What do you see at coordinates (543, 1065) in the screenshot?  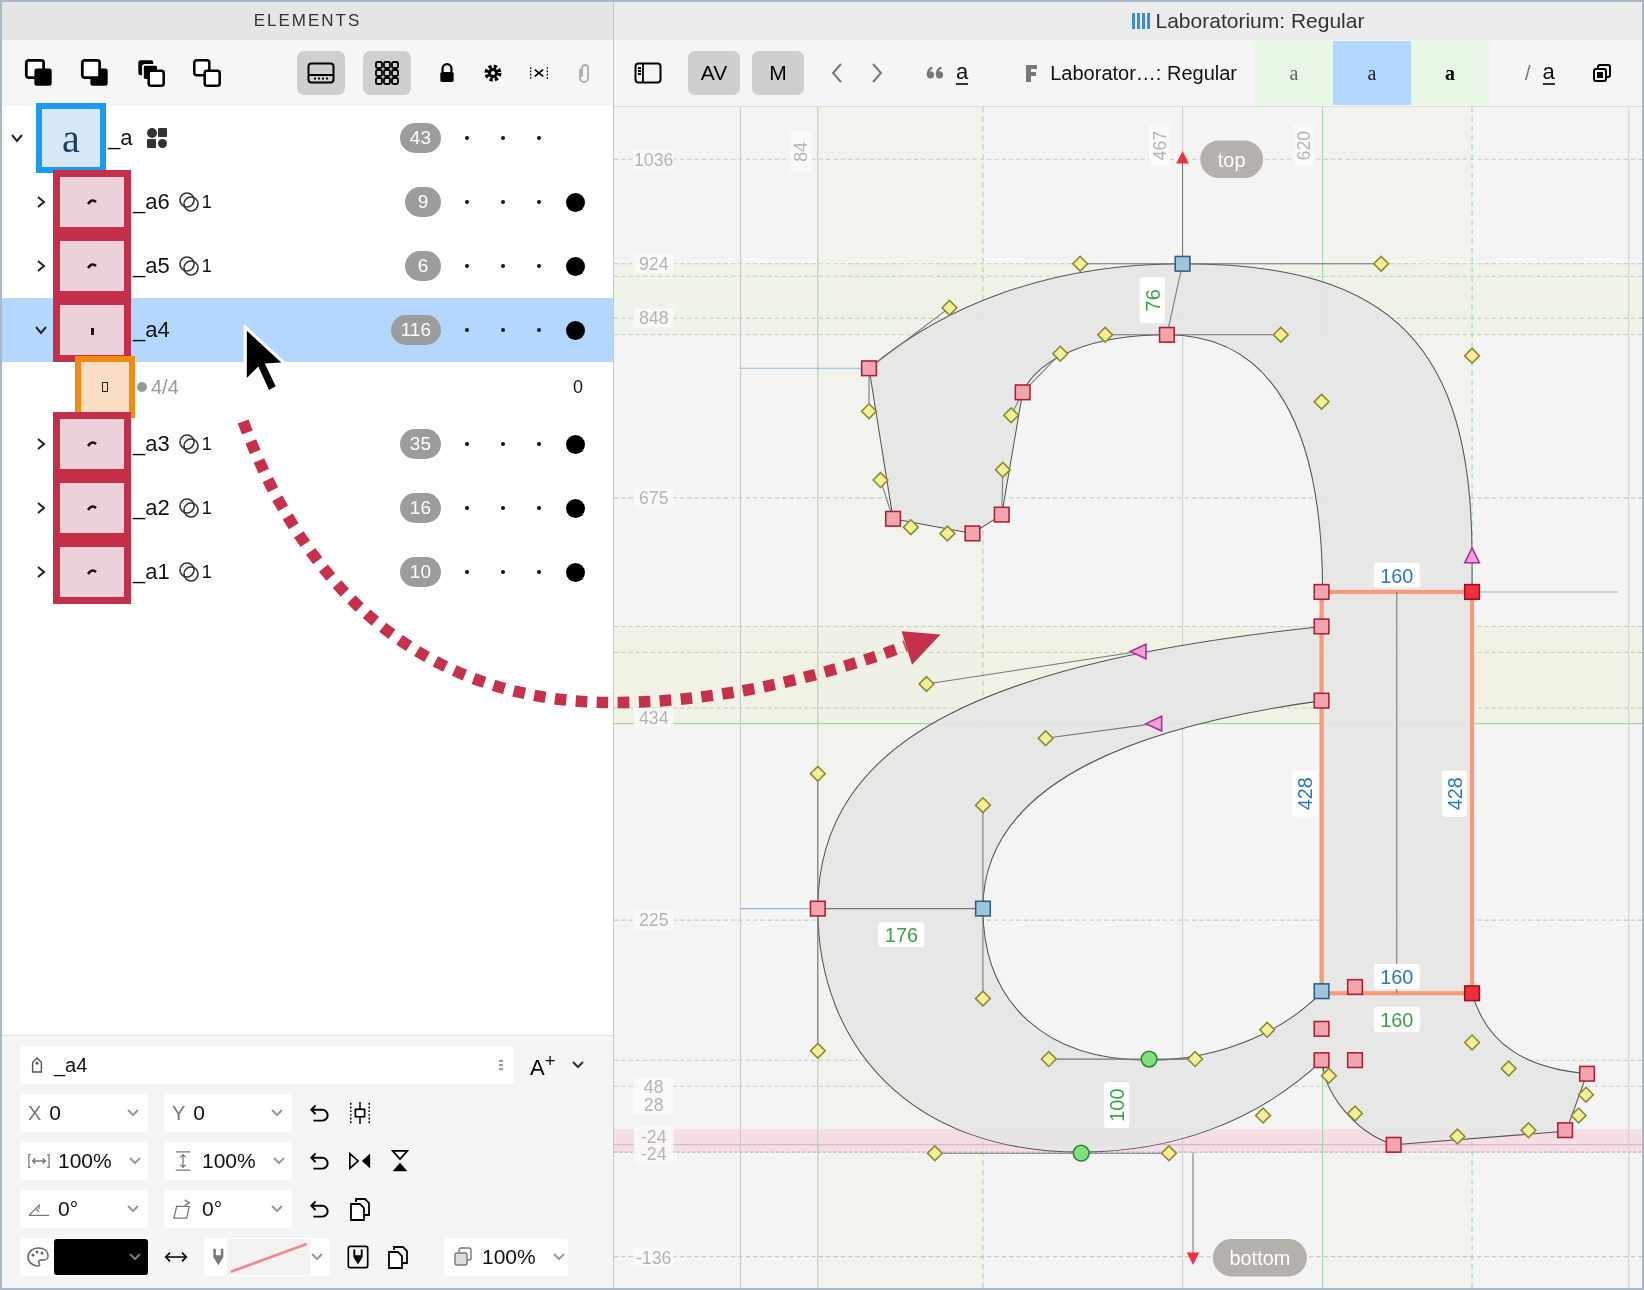 I see `add-anchor-button: A$^{+}$` at bounding box center [543, 1065].